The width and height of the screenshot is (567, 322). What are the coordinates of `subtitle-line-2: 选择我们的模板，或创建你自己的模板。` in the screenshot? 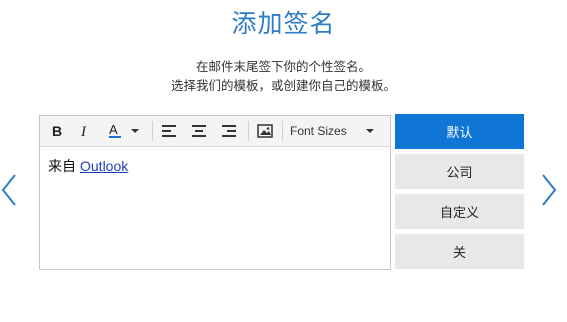 It's located at (283, 85).